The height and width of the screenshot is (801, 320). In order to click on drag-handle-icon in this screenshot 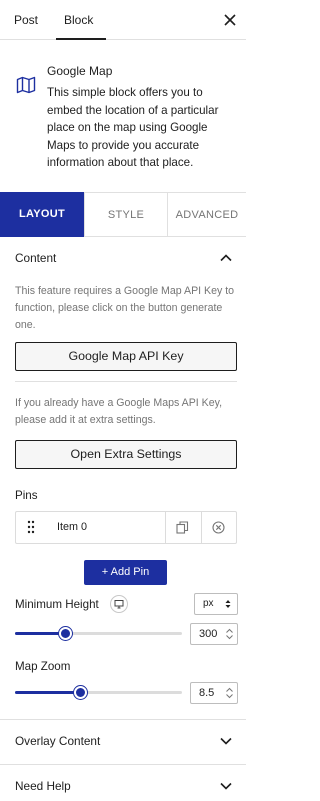, I will do `click(31, 527)`.